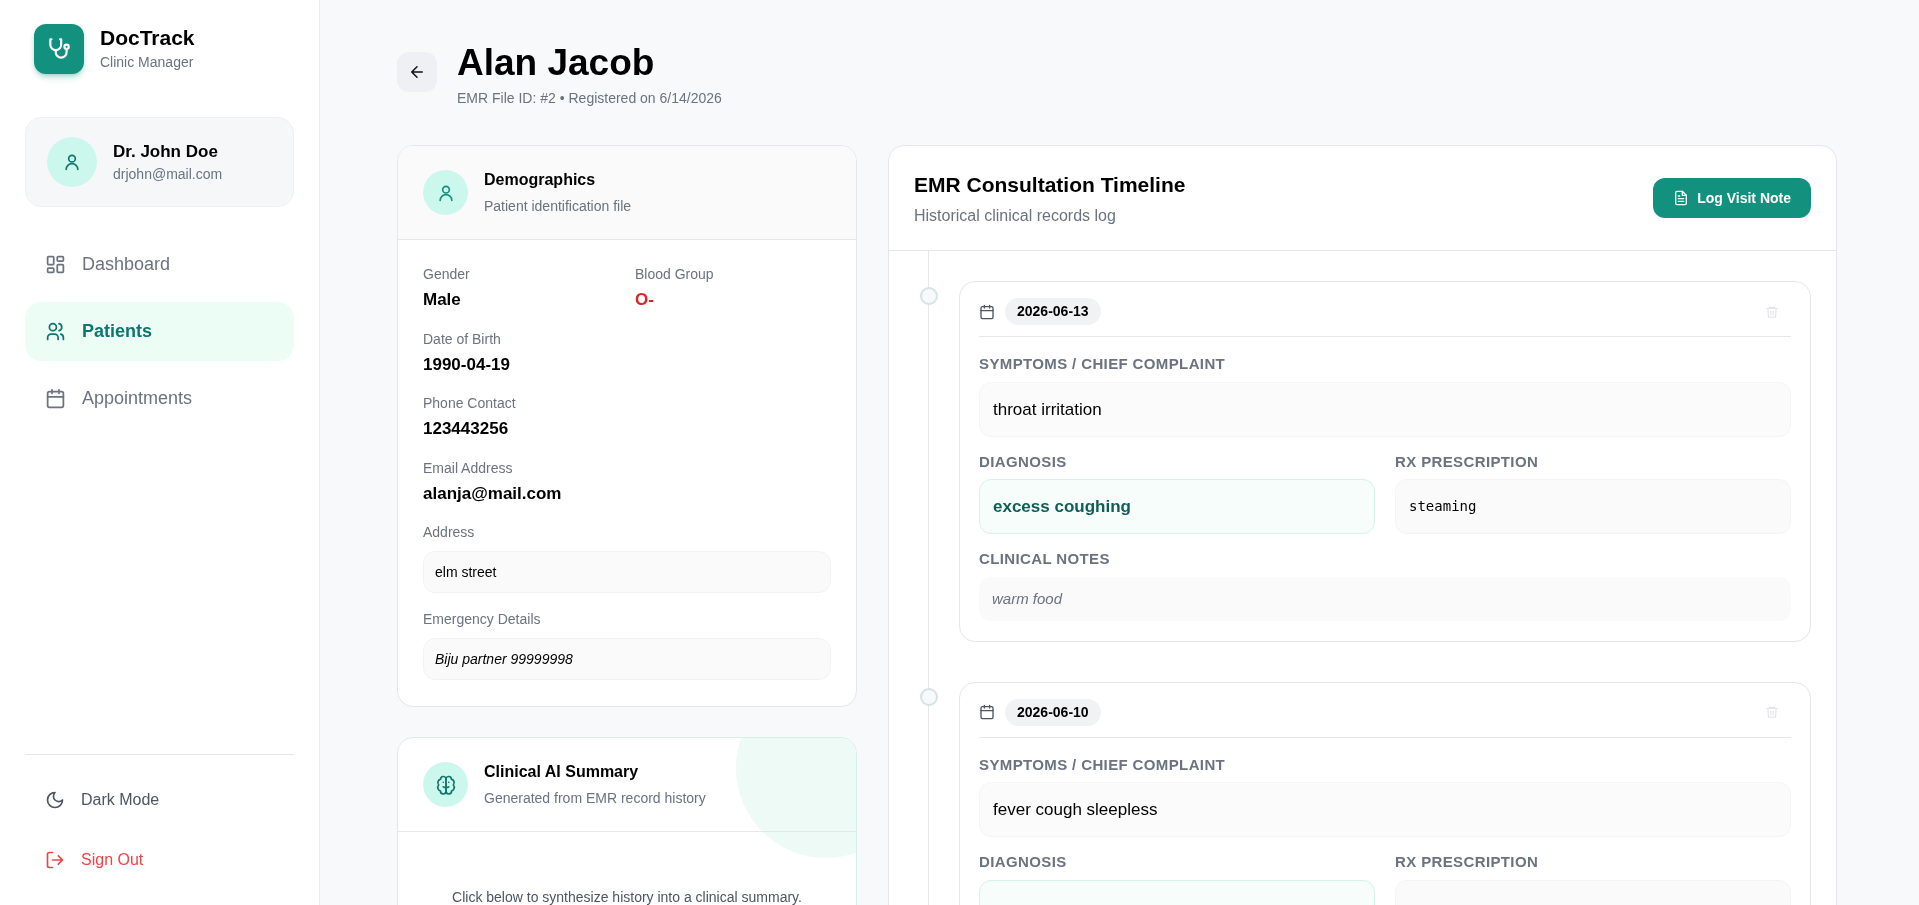 This screenshot has height=905, width=1919. What do you see at coordinates (468, 468) in the screenshot?
I see `field-label: Email Address` at bounding box center [468, 468].